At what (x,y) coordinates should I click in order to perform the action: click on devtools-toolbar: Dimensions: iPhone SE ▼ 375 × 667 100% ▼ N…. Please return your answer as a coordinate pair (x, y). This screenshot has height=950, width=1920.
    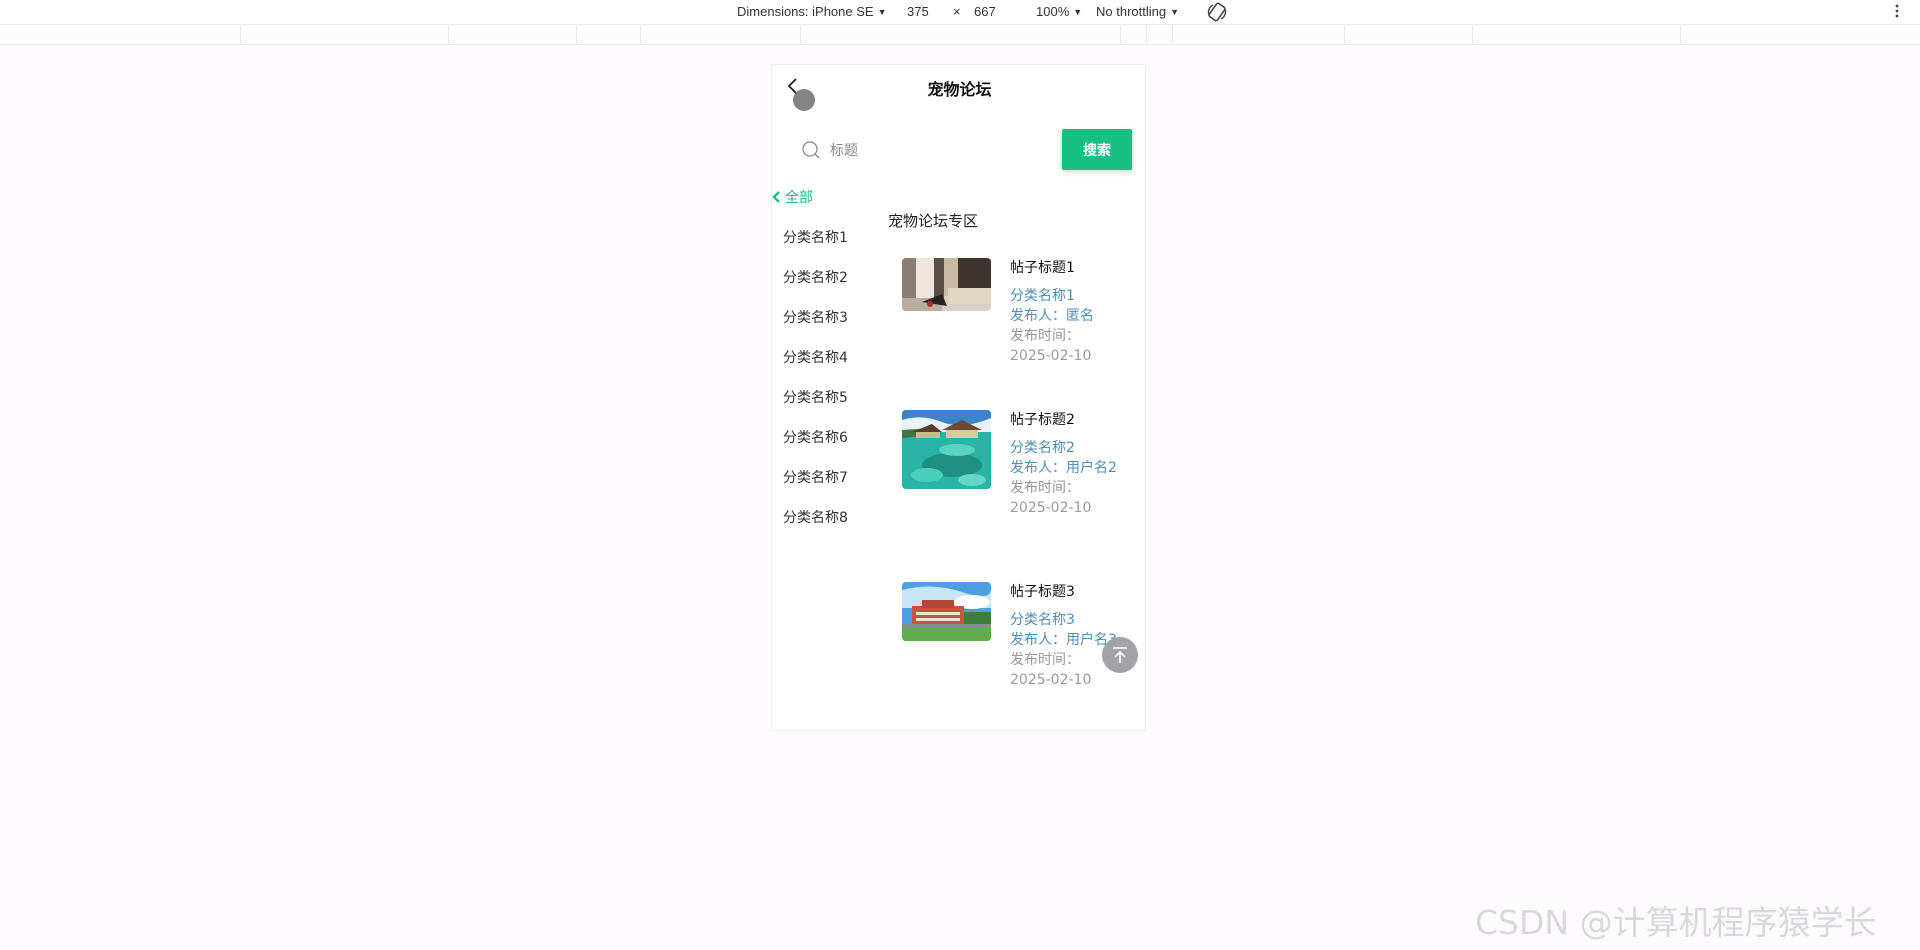
    Looking at the image, I should click on (960, 12).